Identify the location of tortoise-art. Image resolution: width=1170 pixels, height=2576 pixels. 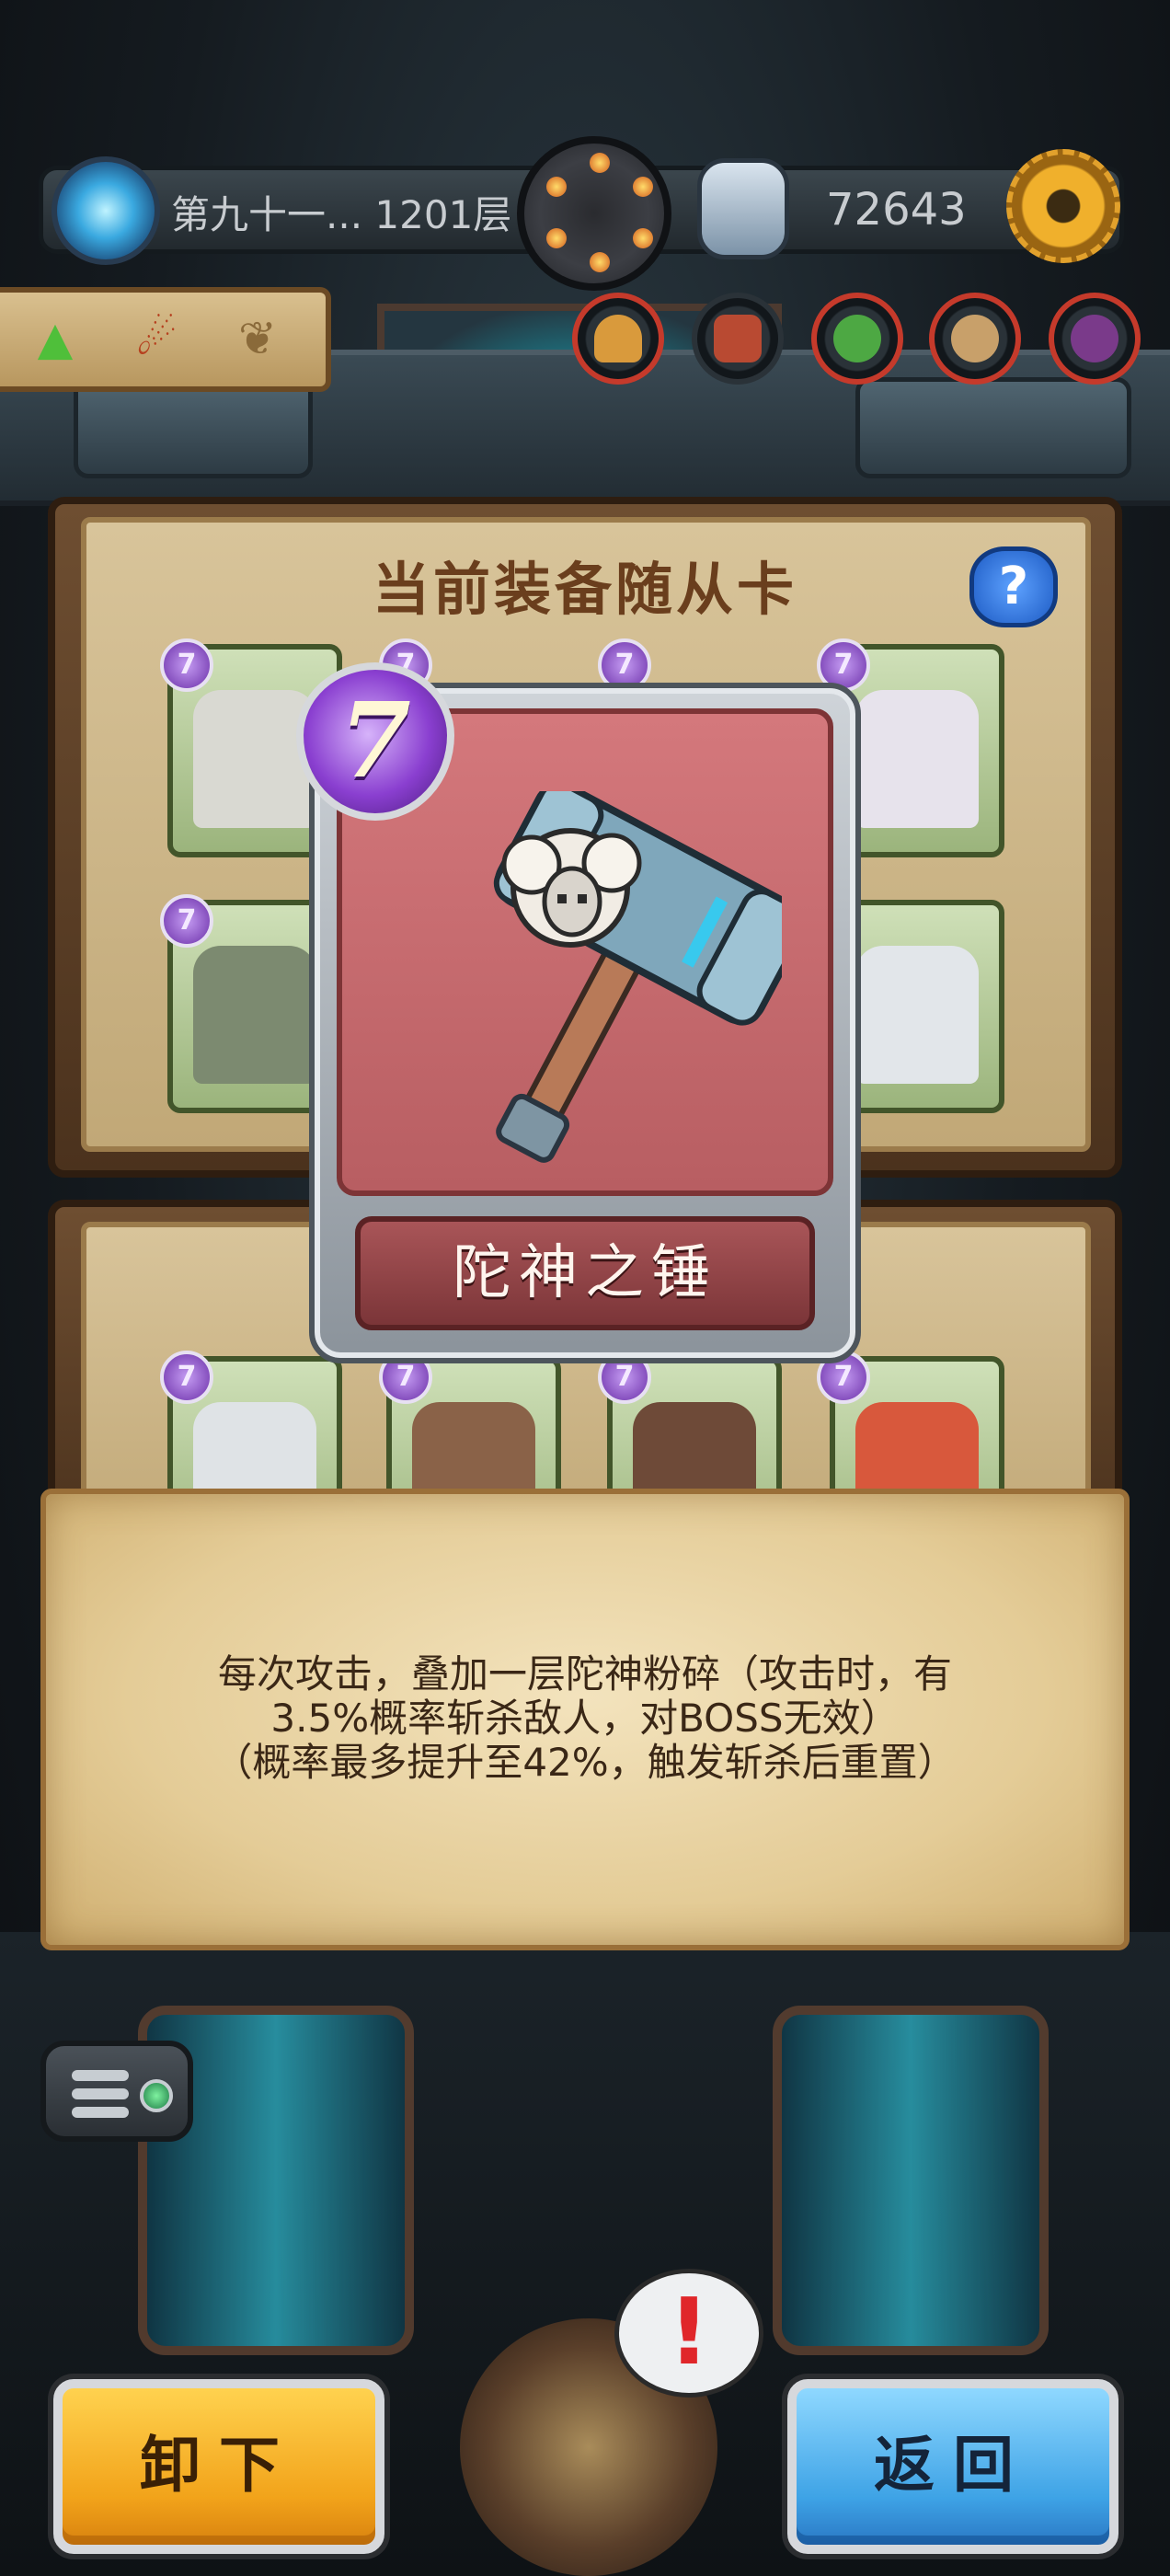
(254, 1015).